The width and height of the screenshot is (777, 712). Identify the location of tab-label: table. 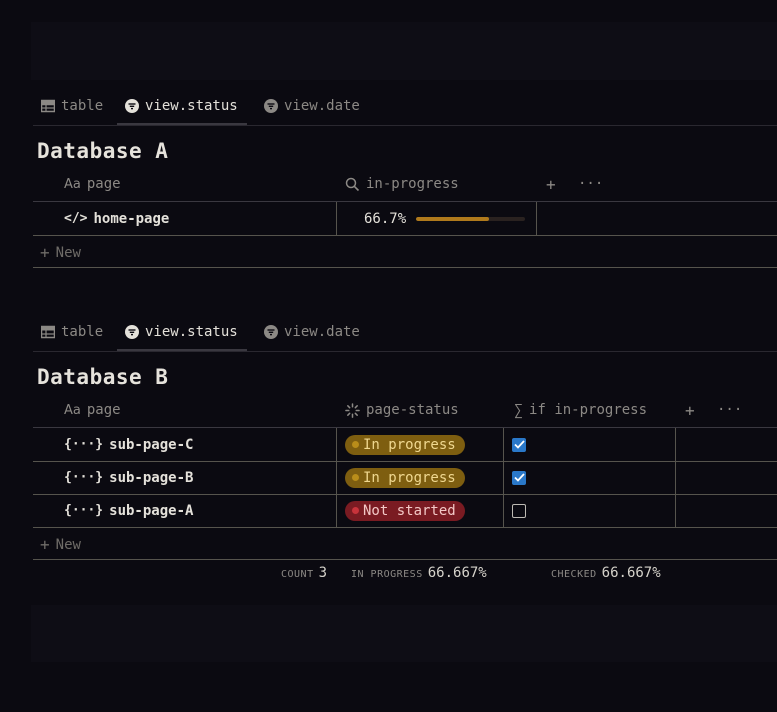
(82, 106).